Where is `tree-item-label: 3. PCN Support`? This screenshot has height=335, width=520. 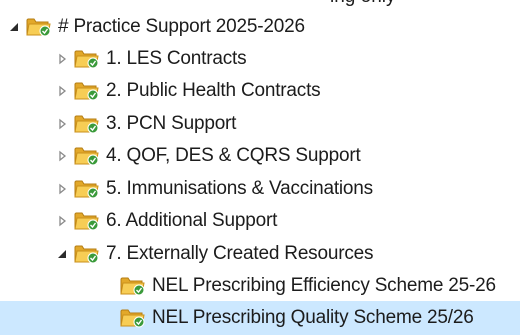 tree-item-label: 3. PCN Support is located at coordinates (171, 123).